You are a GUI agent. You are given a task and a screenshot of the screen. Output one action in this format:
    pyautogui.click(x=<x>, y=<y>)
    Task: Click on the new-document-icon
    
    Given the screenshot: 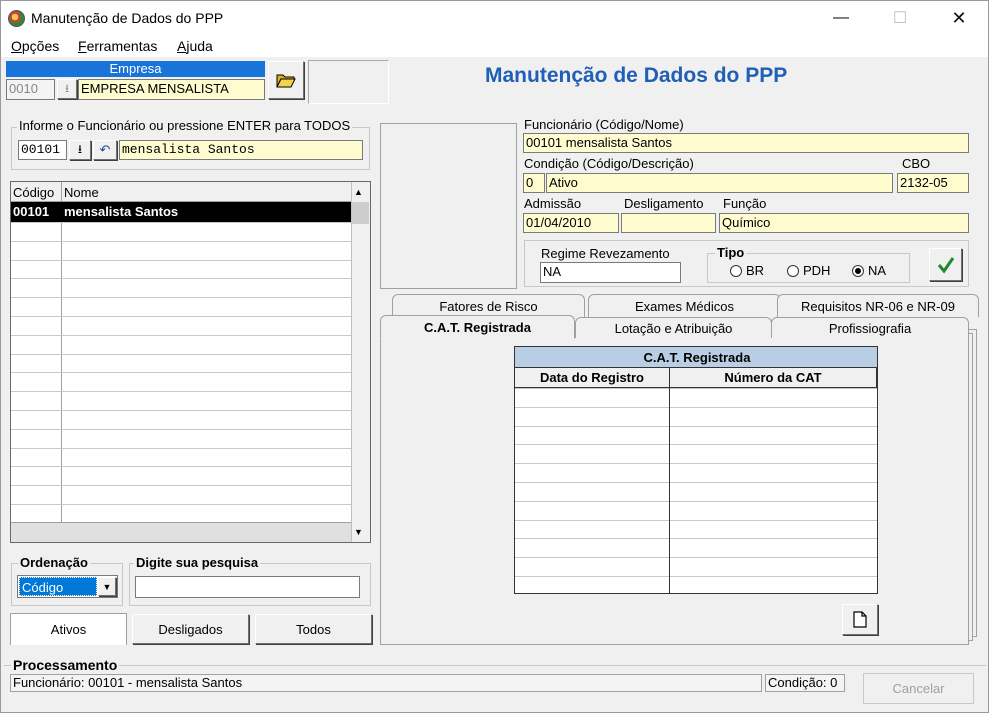 What is the action you would take?
    pyautogui.click(x=860, y=619)
    